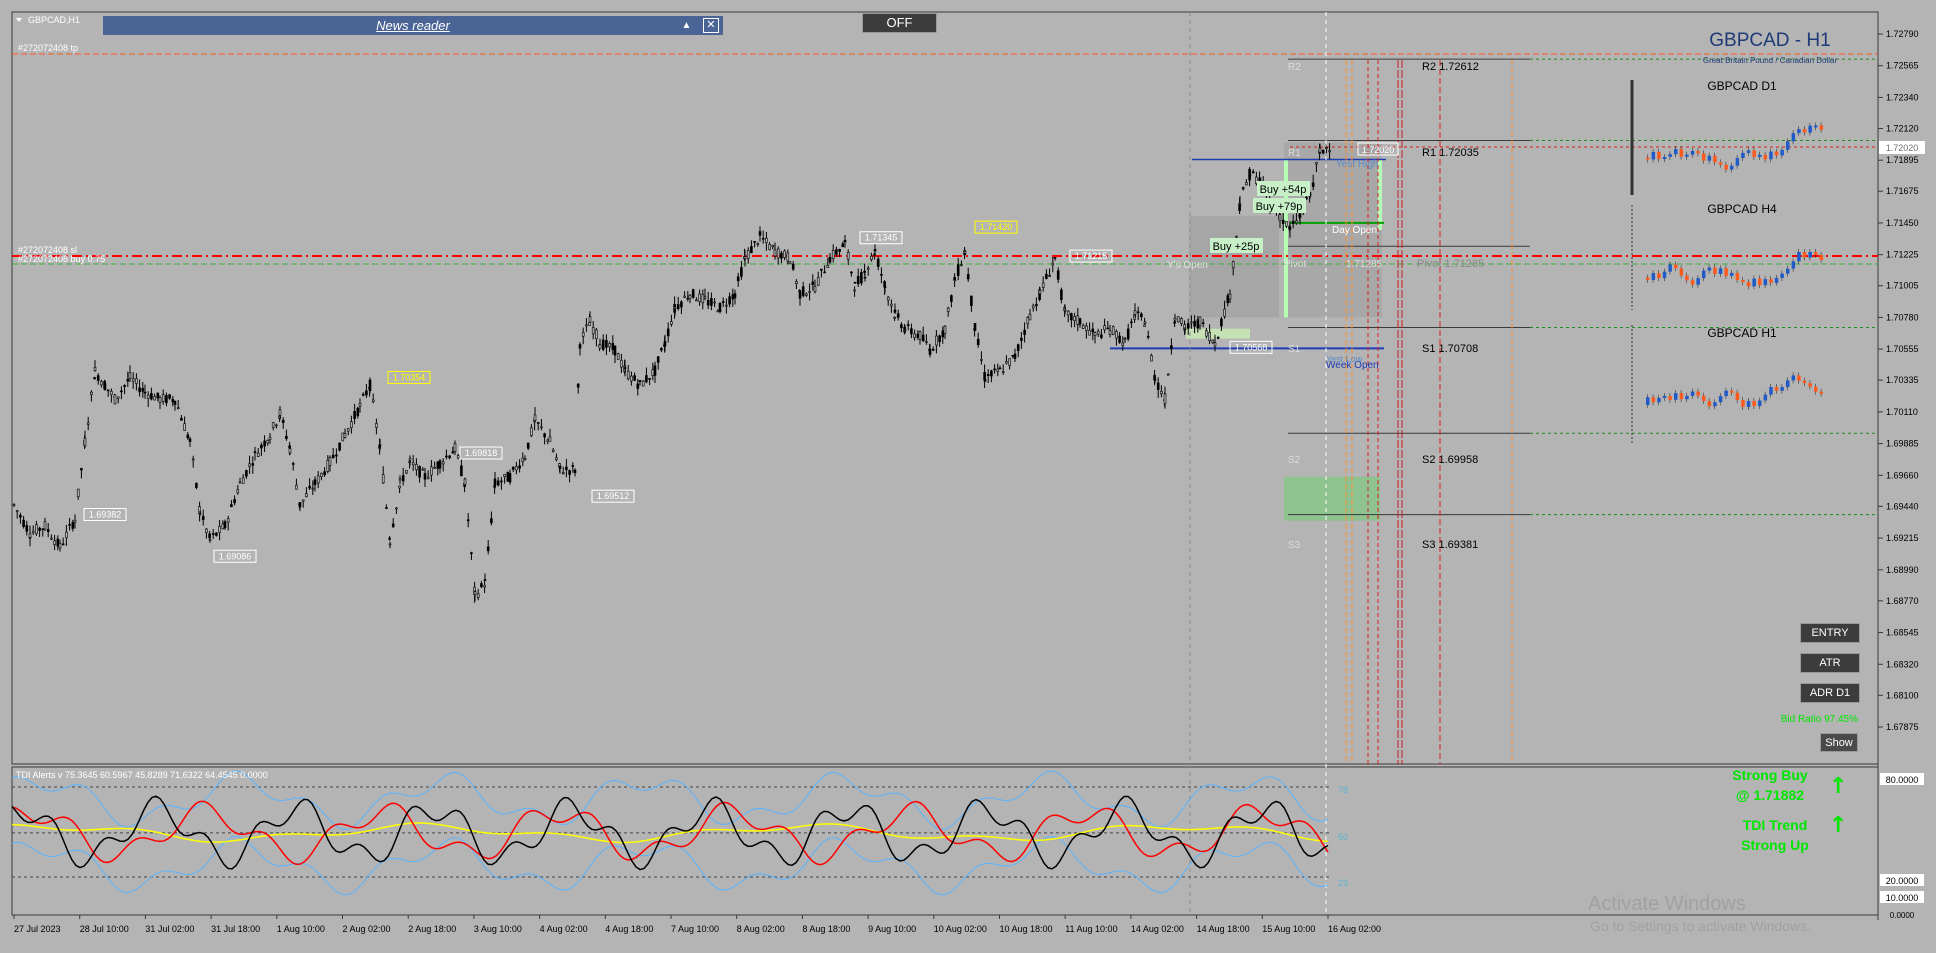 This screenshot has height=953, width=1936. What do you see at coordinates (892, 929) in the screenshot?
I see `time-axis-label: 9 Aug 10:00` at bounding box center [892, 929].